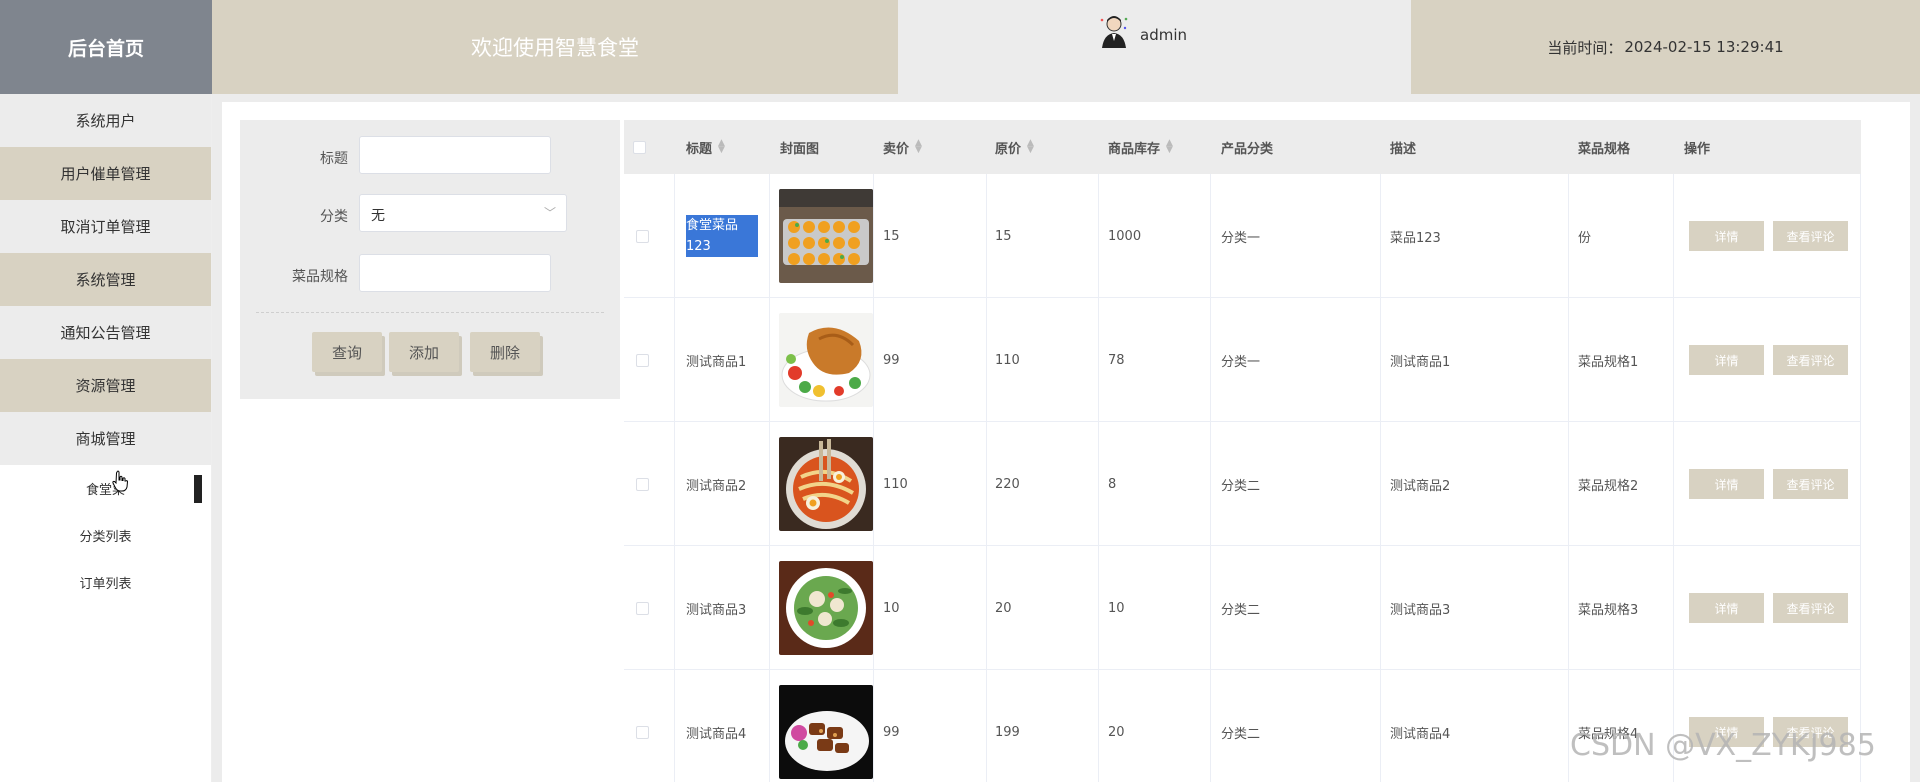  Describe the element at coordinates (891, 236) in the screenshot. I see `row-price: 15` at that location.